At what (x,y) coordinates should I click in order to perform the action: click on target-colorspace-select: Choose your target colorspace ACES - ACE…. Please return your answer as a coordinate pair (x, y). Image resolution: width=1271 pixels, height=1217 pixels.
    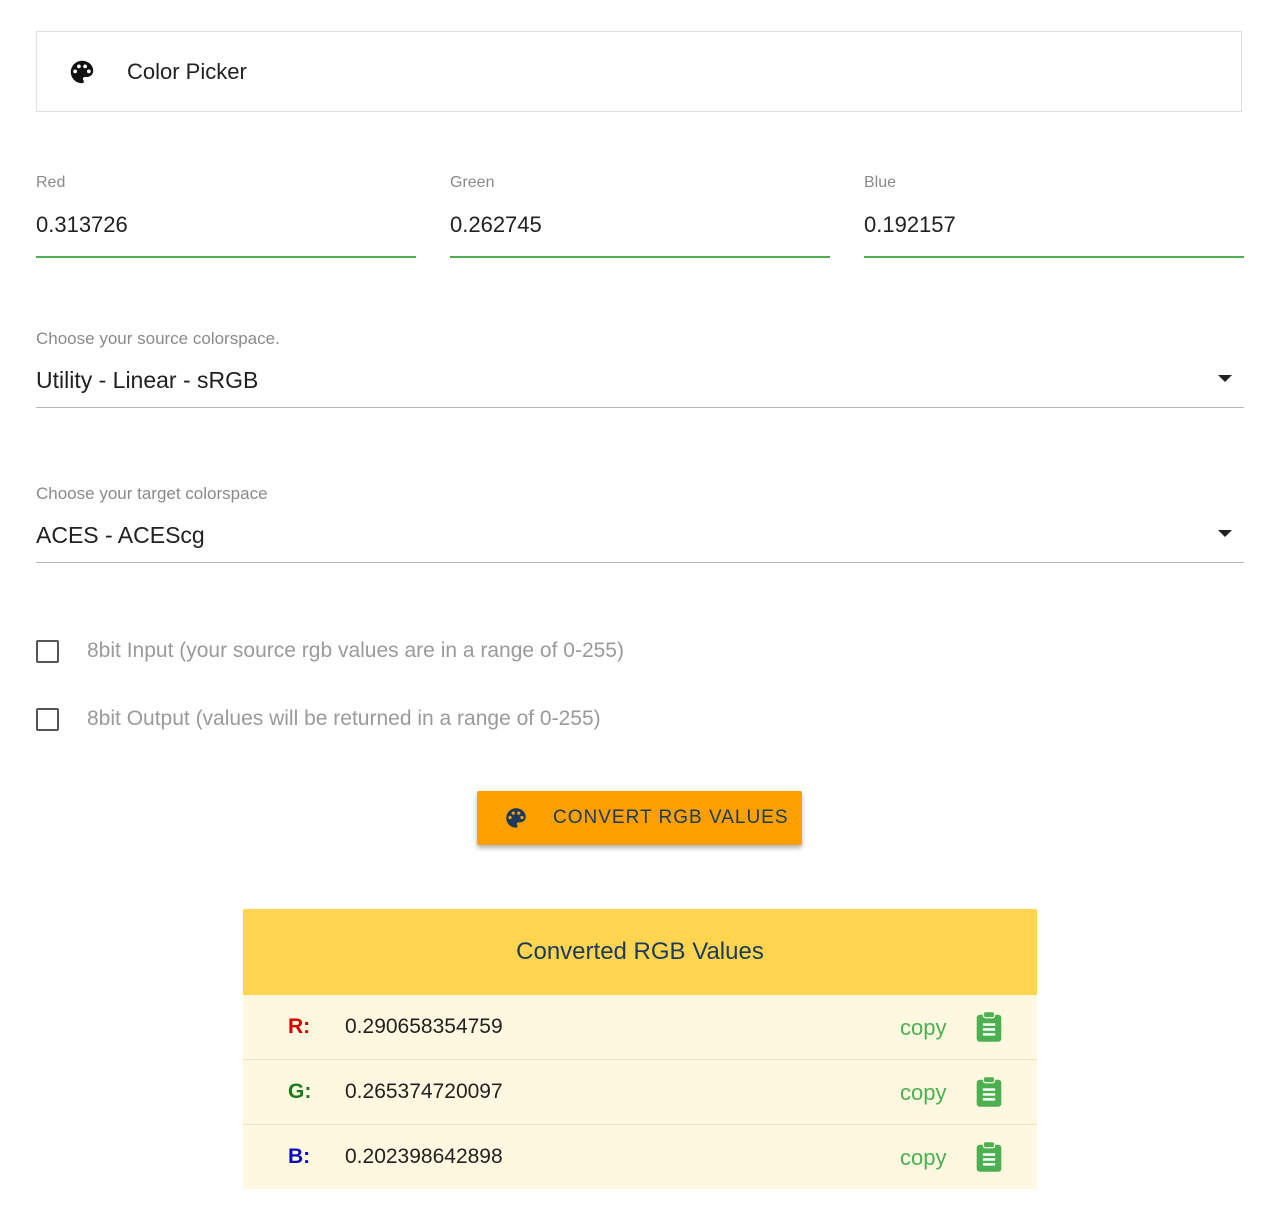
    Looking at the image, I should click on (640, 524).